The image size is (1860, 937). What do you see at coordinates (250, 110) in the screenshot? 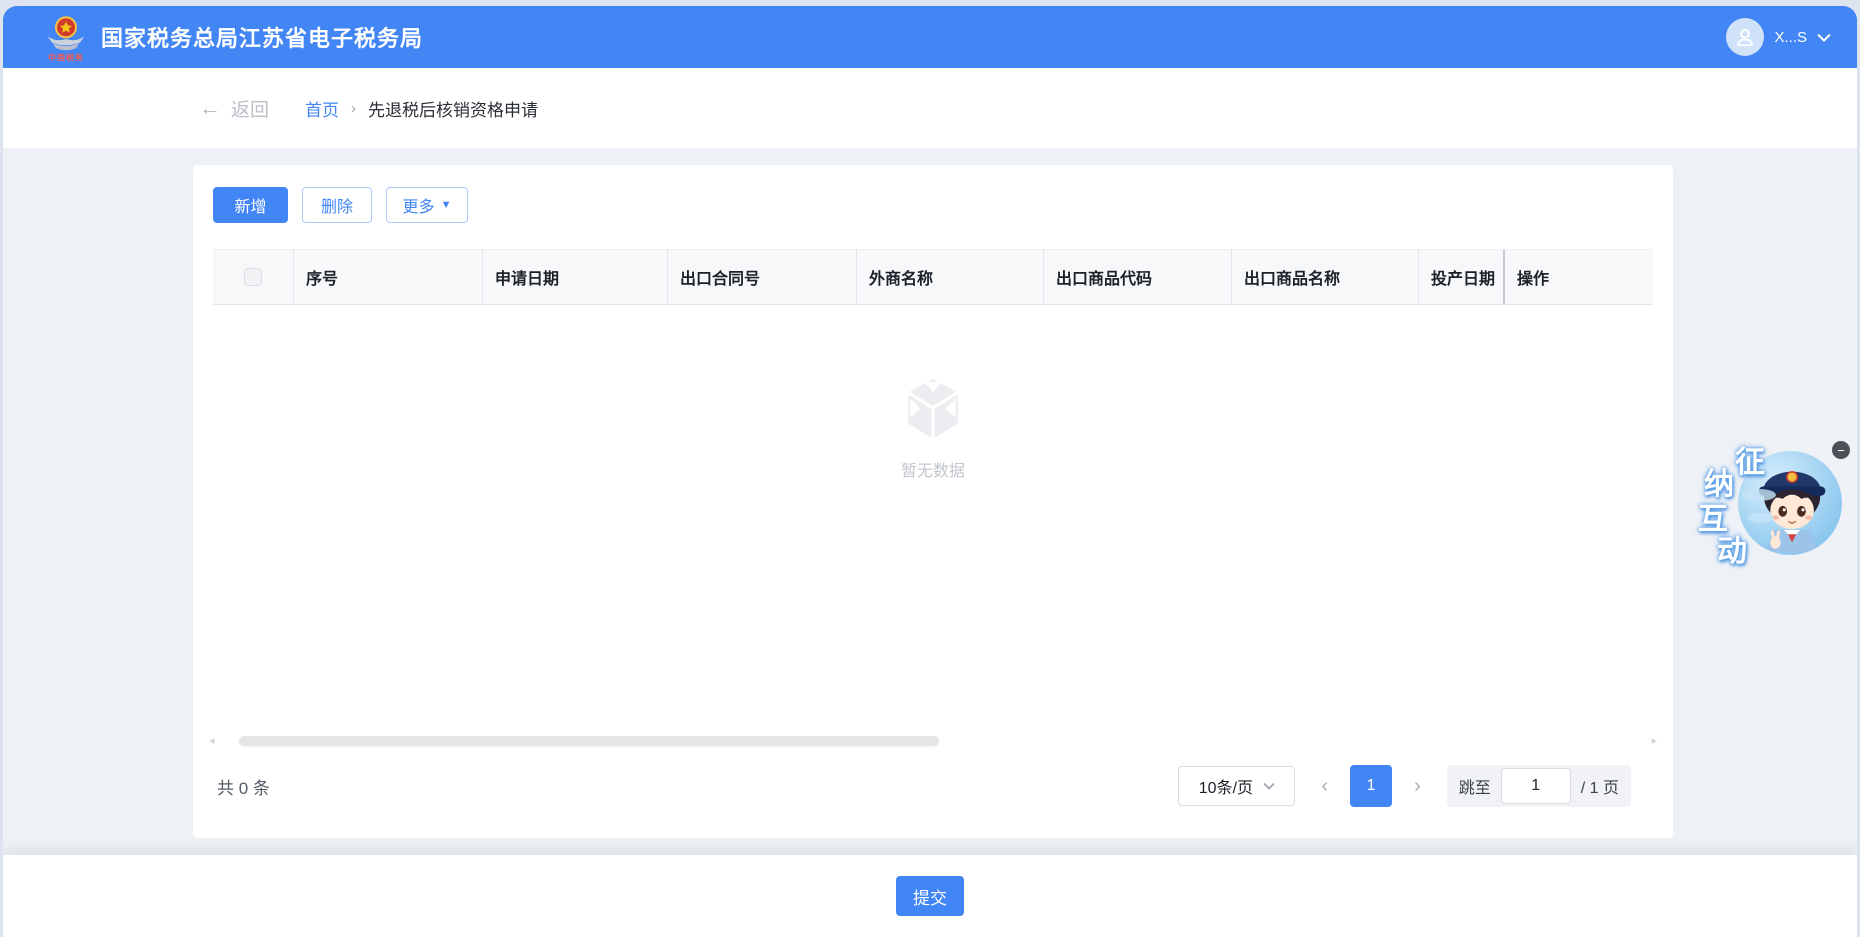
I see `back-label: 返回` at bounding box center [250, 110].